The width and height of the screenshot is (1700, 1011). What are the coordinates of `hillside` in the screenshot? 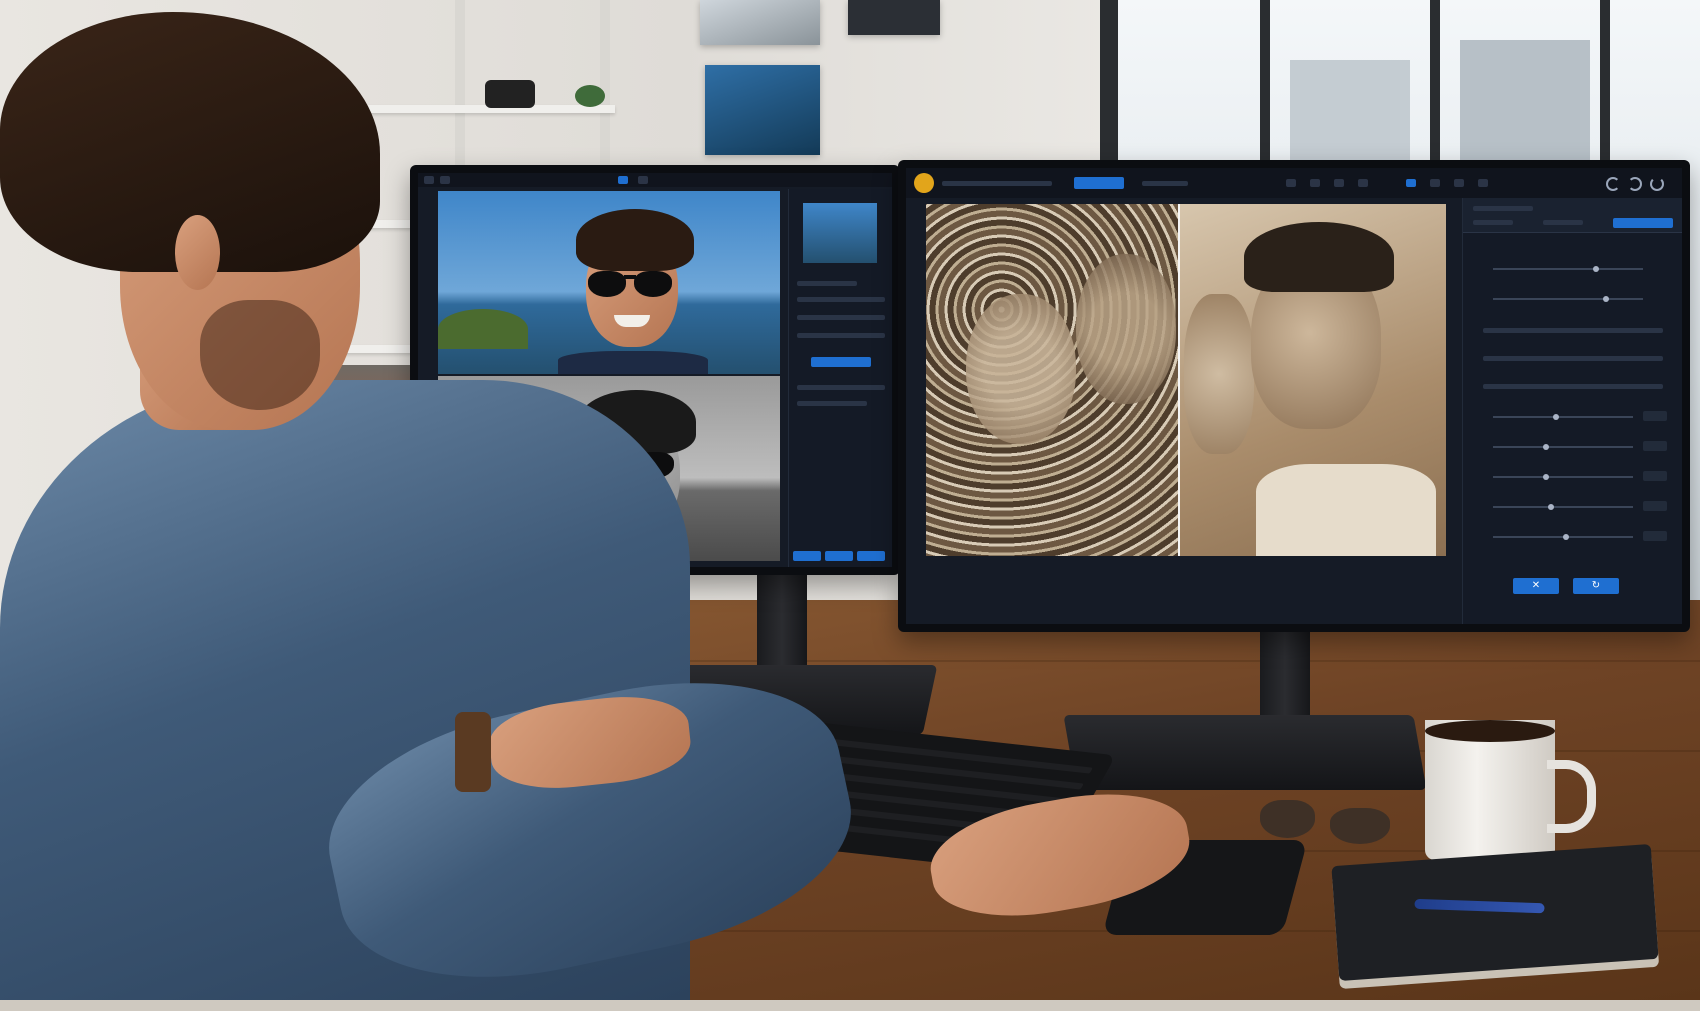 It's located at (483, 329).